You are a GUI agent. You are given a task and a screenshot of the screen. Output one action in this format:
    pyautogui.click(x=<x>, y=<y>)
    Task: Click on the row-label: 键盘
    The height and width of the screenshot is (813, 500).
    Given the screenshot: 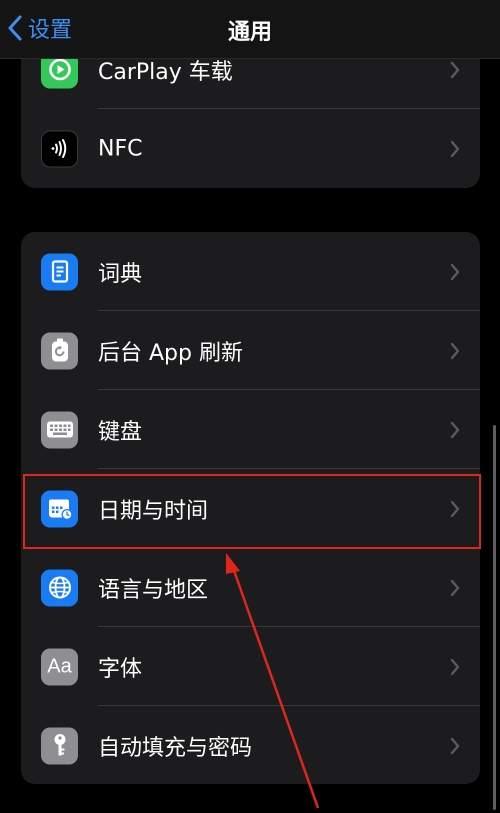 What is the action you would take?
    pyautogui.click(x=120, y=432)
    